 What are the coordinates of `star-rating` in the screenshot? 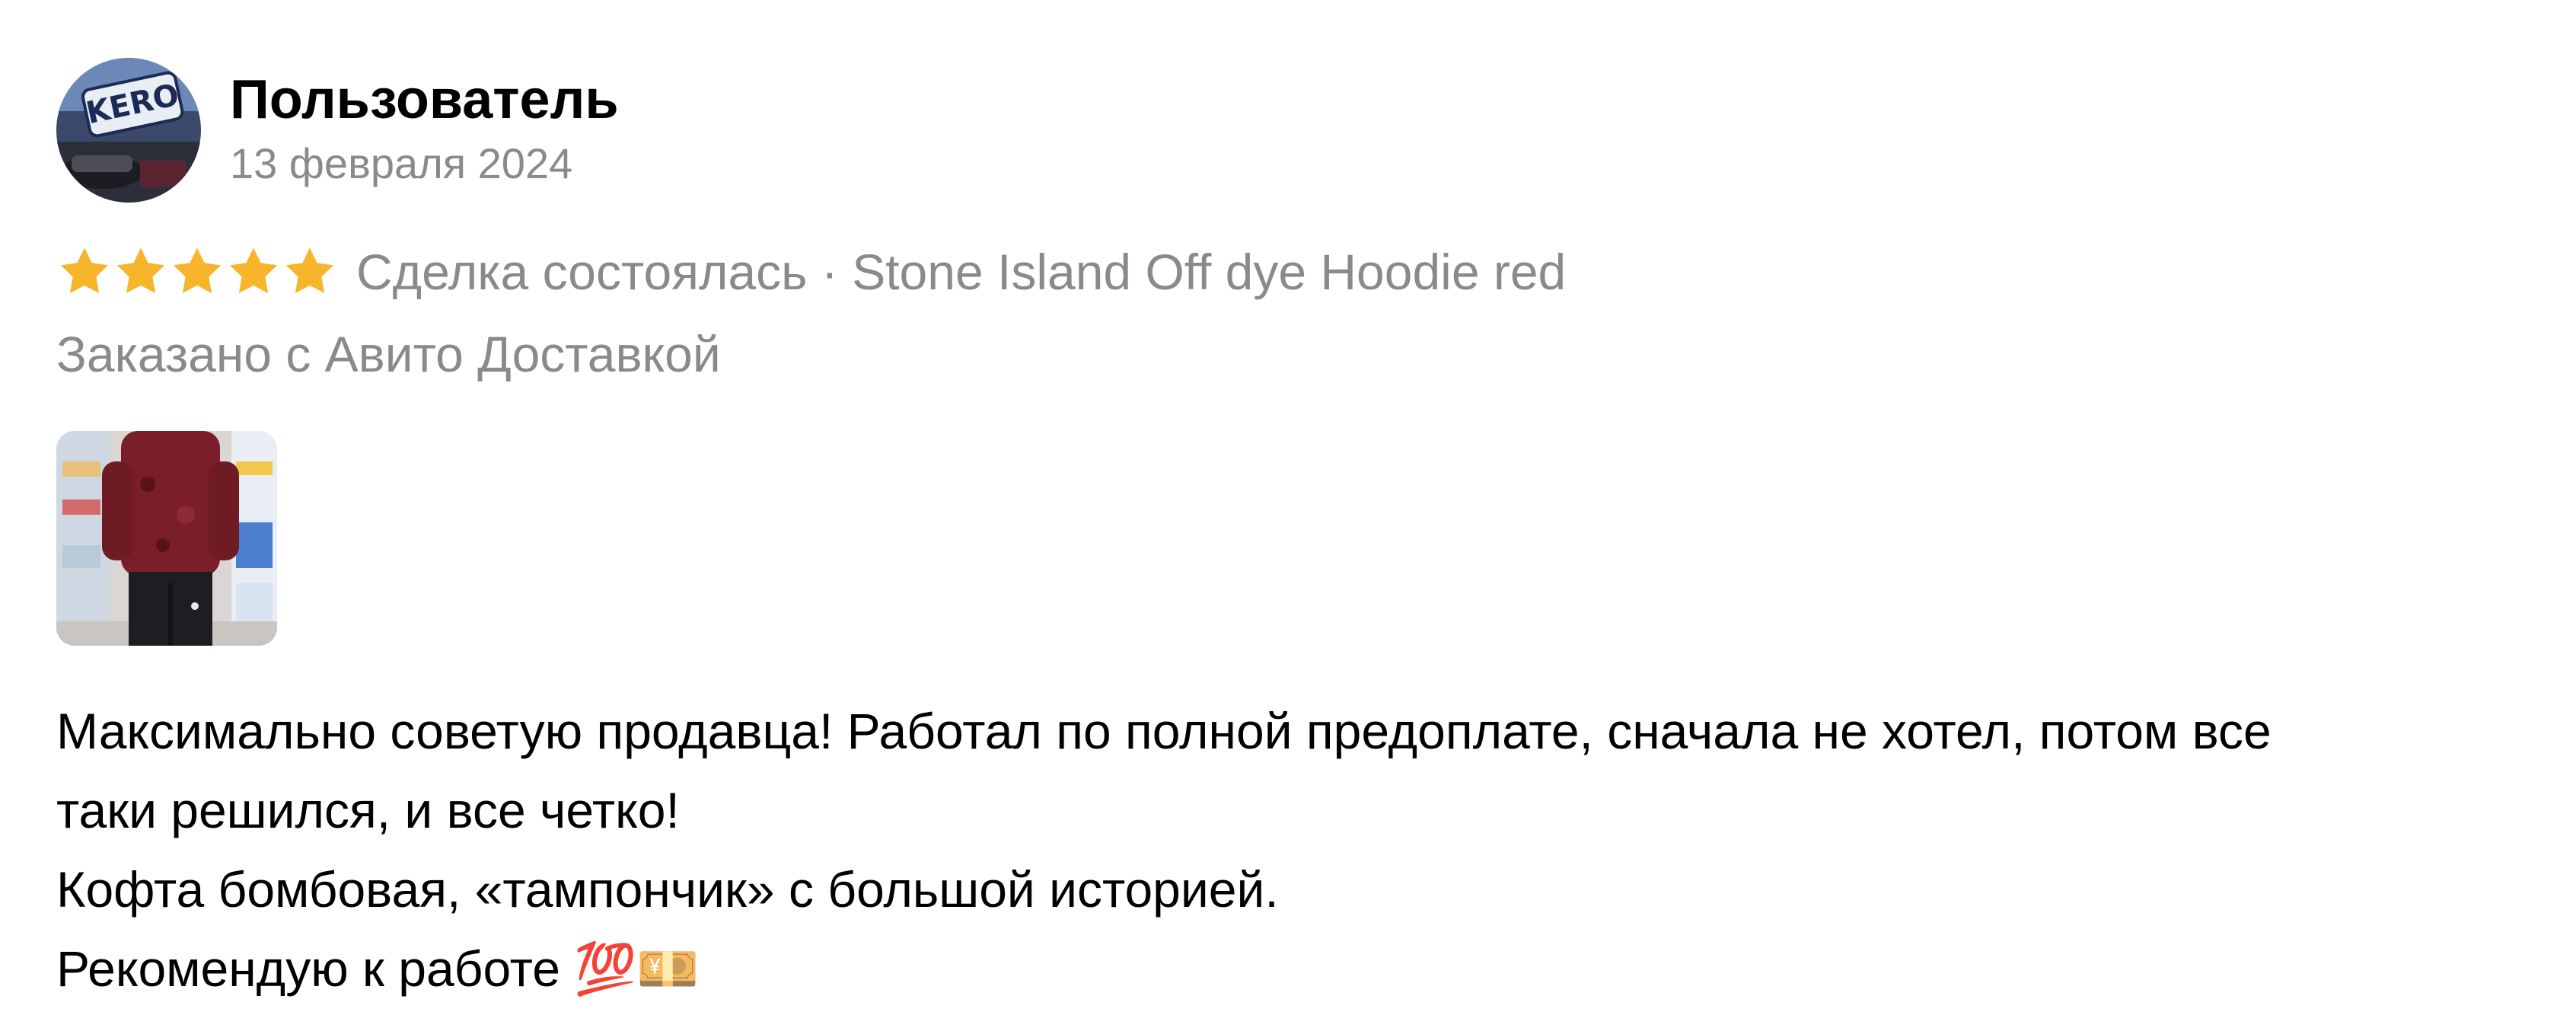 It's located at (197, 272).